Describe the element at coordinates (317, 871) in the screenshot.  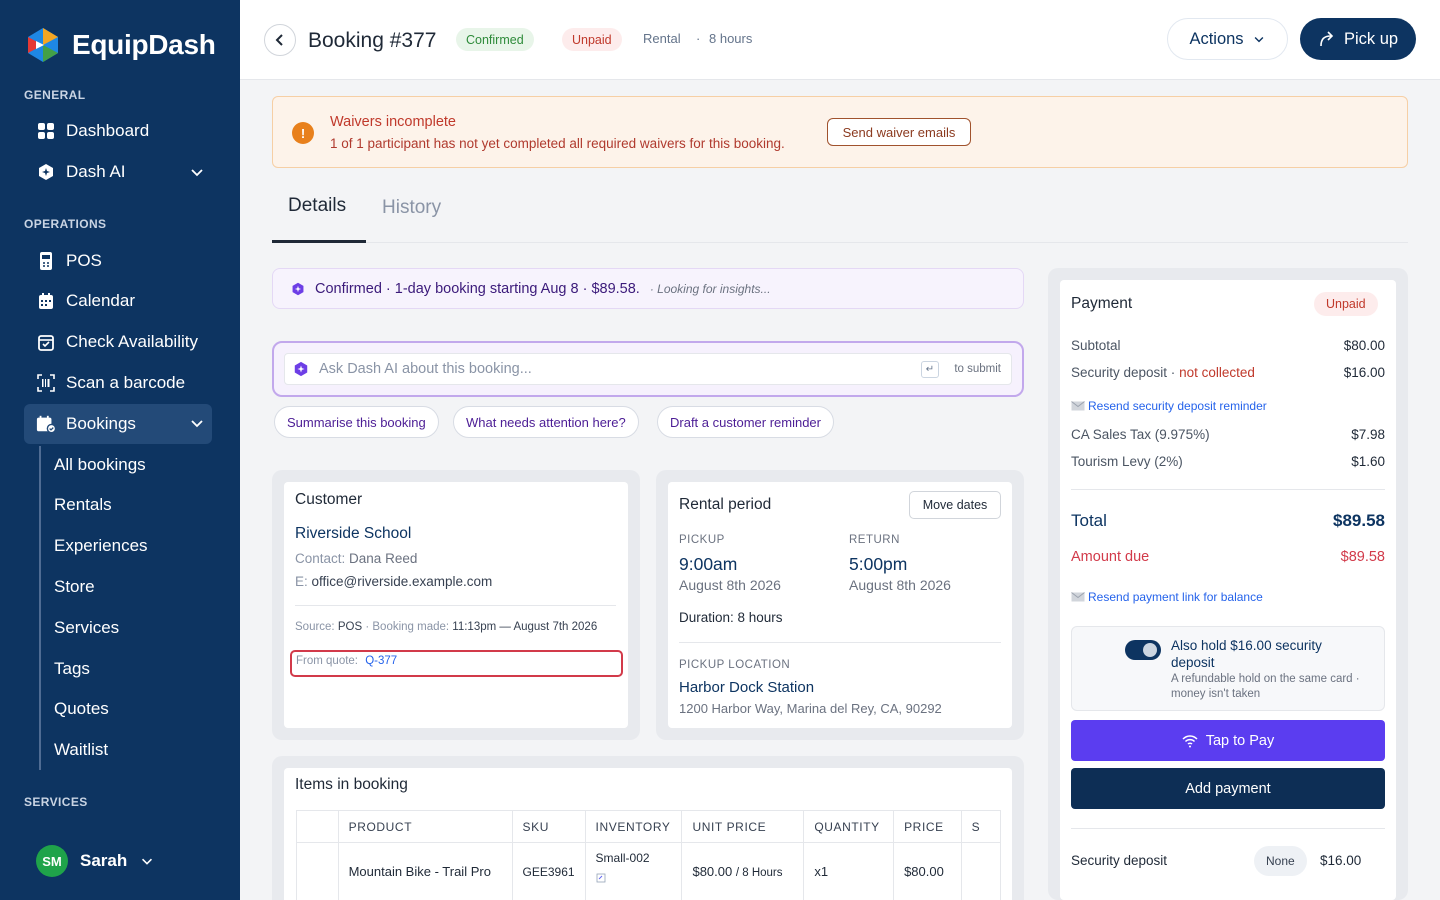
I see `row-select-cell` at that location.